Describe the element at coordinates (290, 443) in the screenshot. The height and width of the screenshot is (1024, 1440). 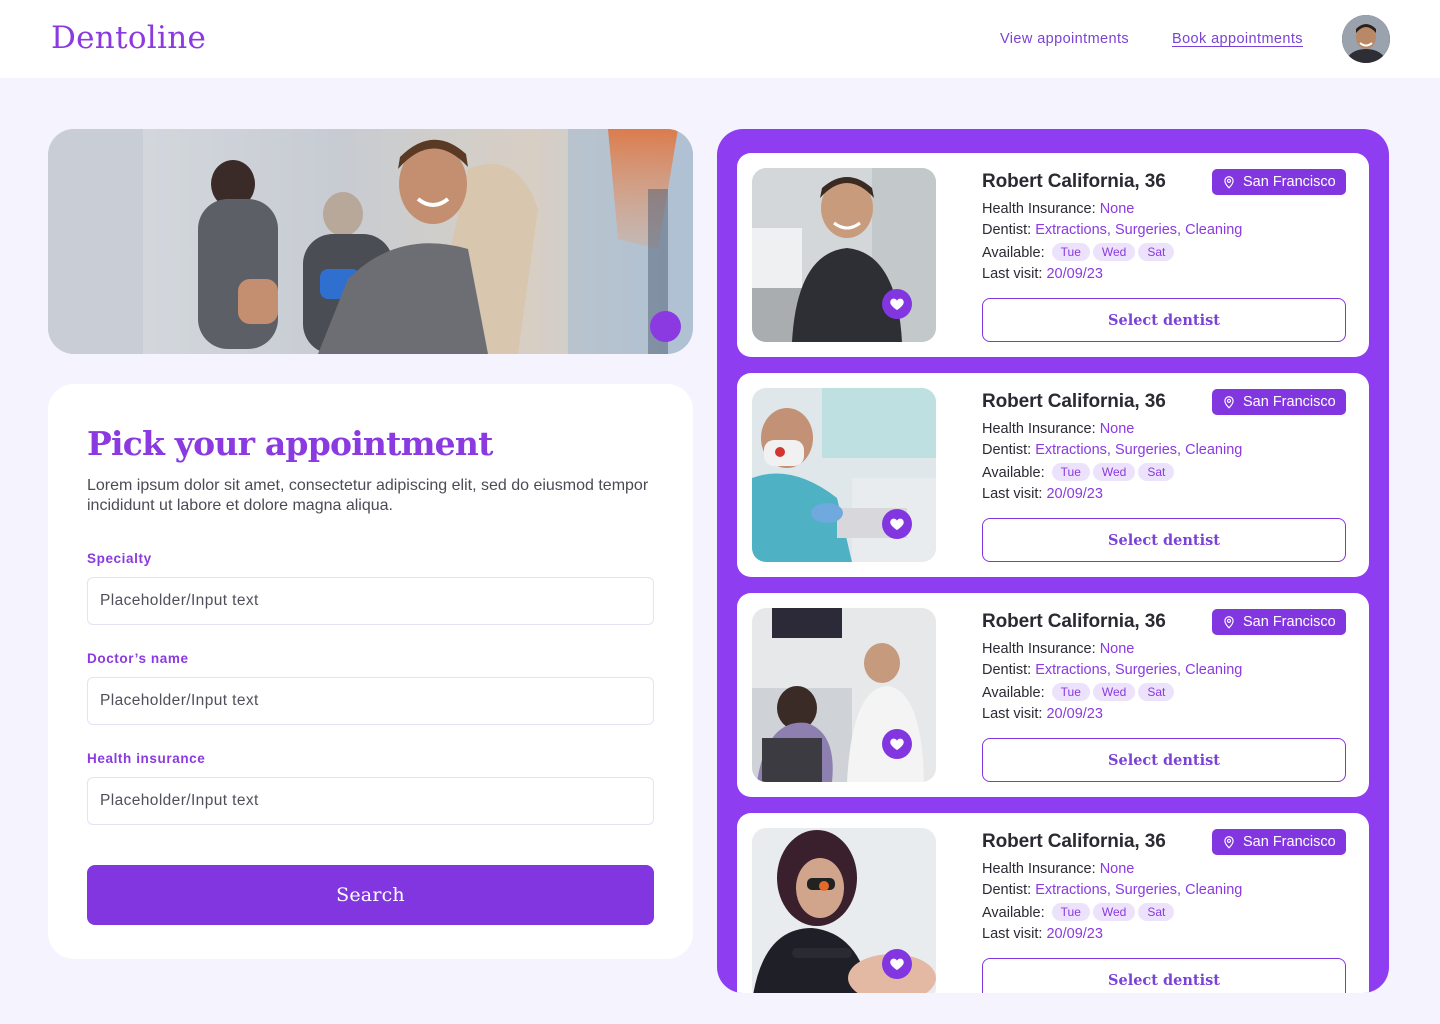
I see `form-title: Pick your appointment` at that location.